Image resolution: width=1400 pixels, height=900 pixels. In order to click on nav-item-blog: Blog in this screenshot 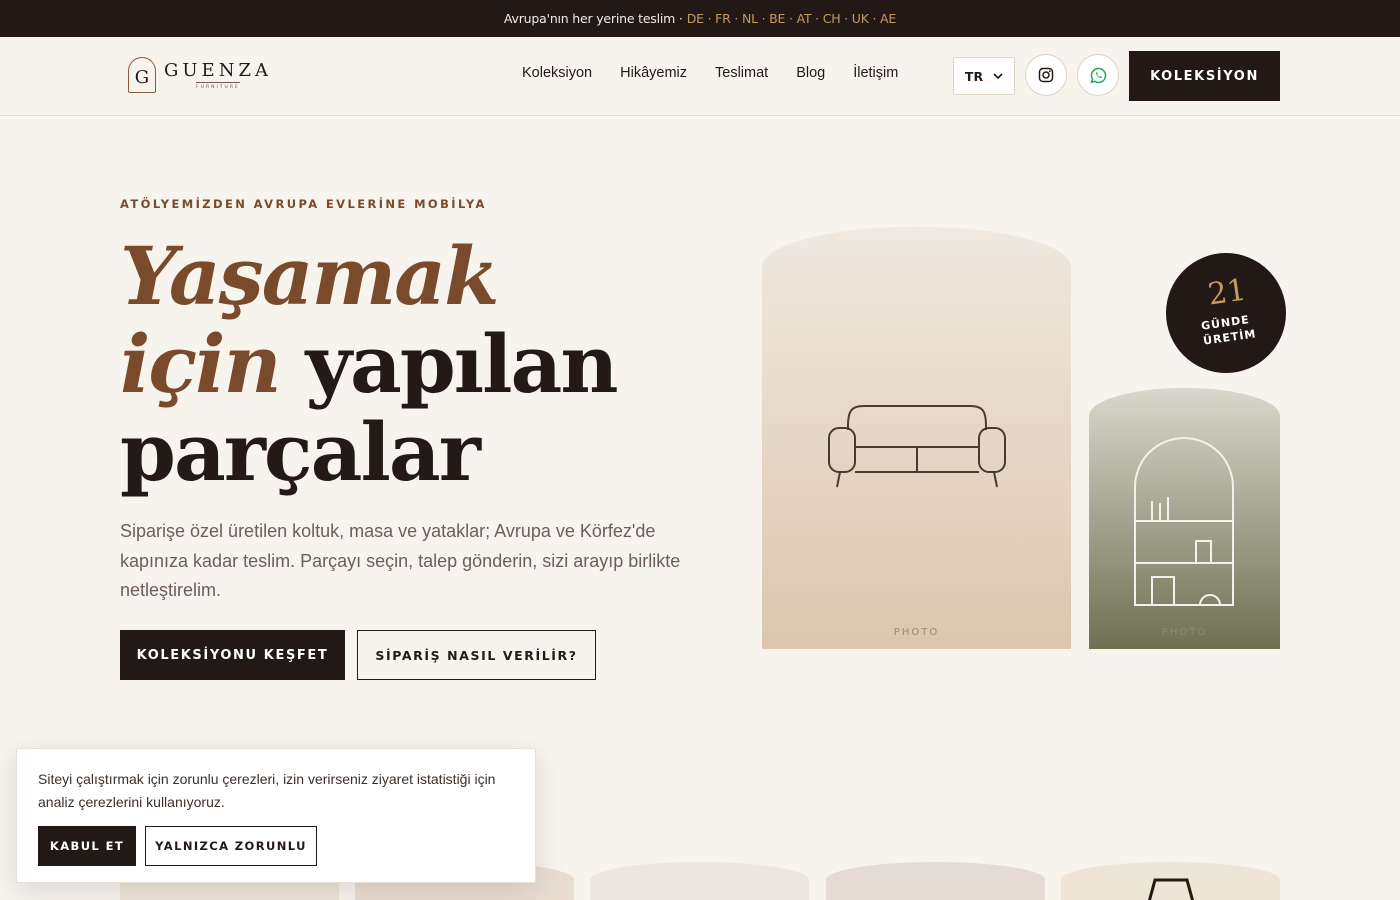, I will do `click(810, 73)`.